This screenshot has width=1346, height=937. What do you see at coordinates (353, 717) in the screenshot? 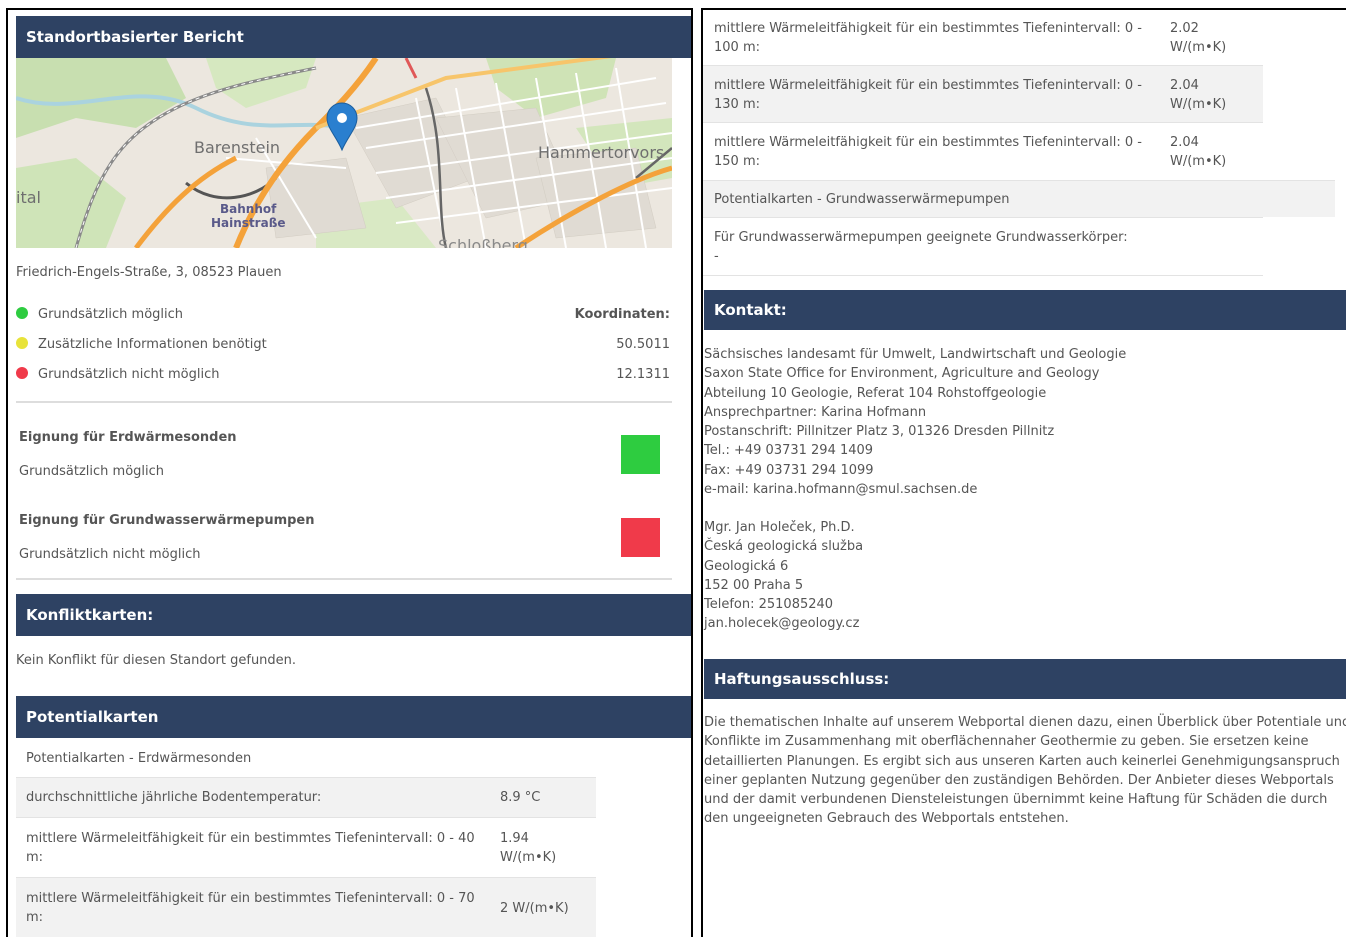
I see `potential-header: Potentialkarten` at bounding box center [353, 717].